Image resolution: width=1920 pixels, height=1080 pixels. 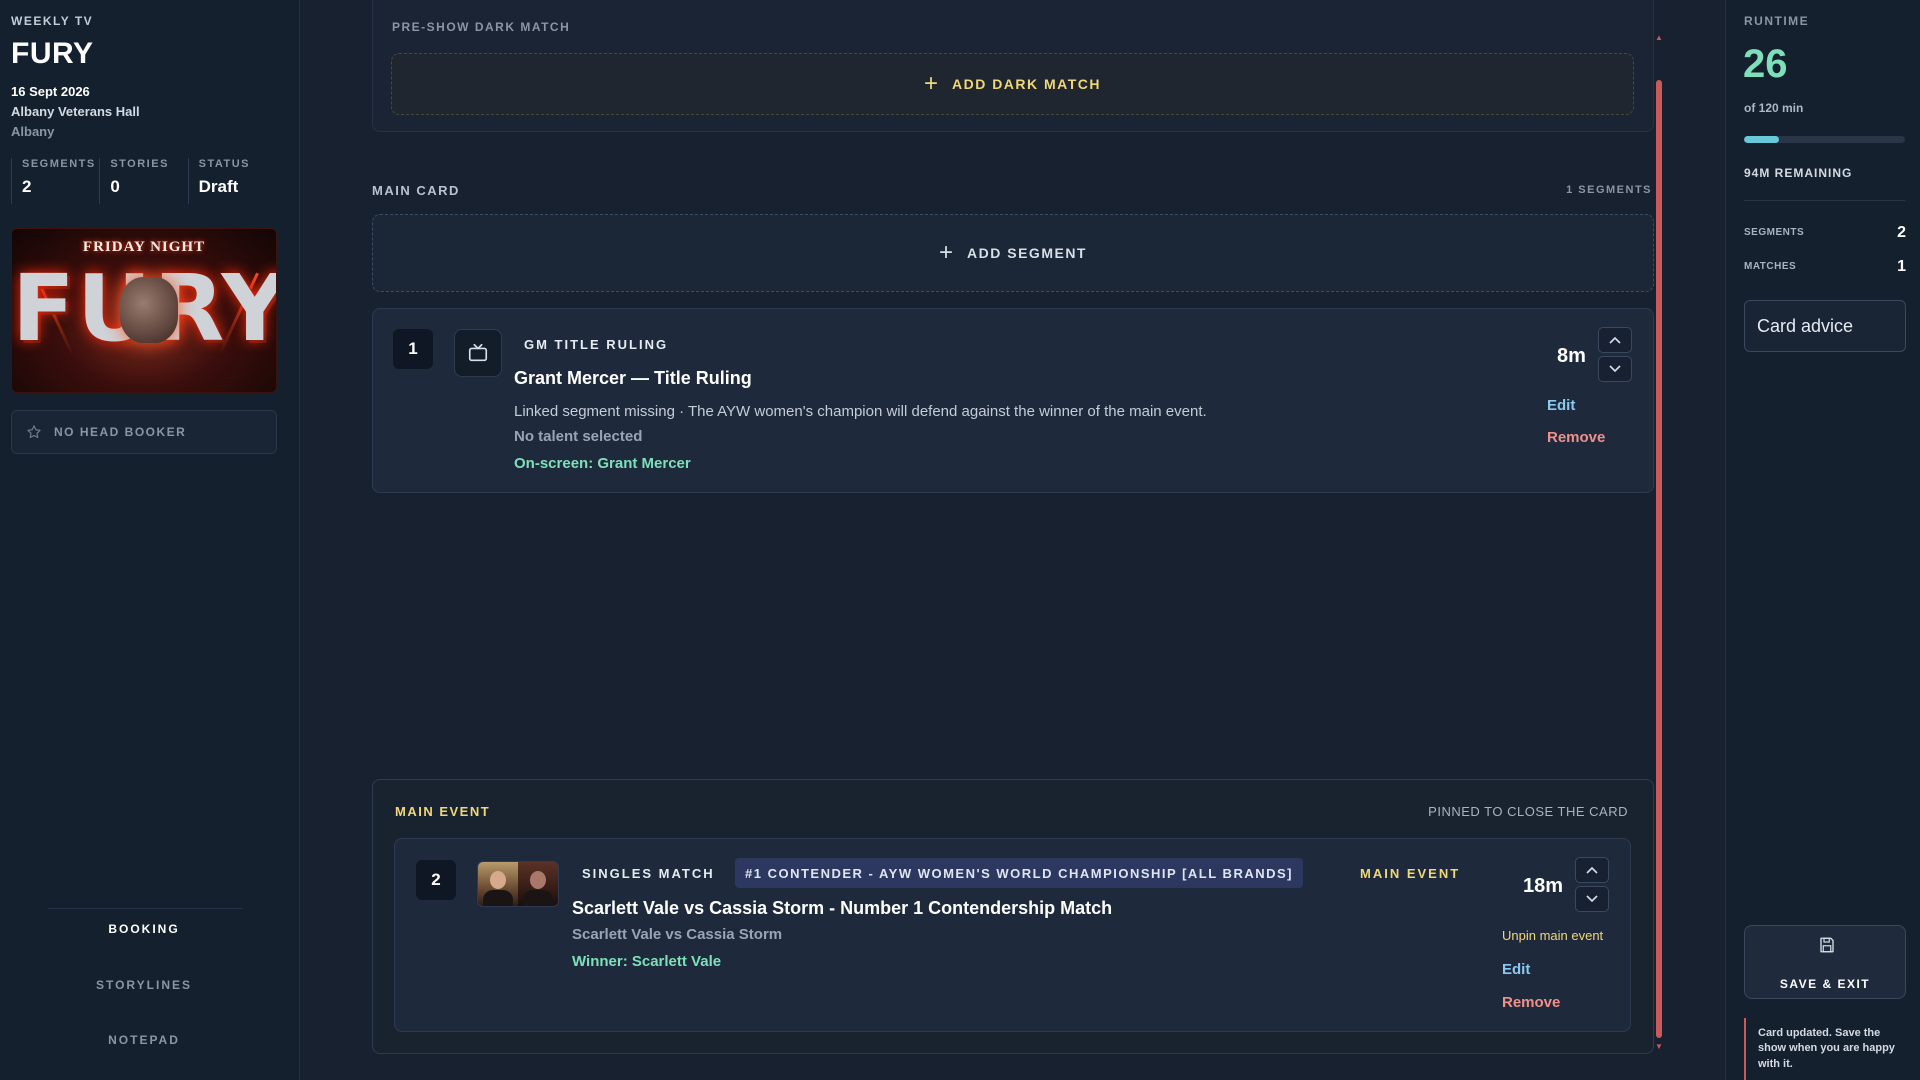 I want to click on segment-edit-link: Edit, so click(x=1561, y=405).